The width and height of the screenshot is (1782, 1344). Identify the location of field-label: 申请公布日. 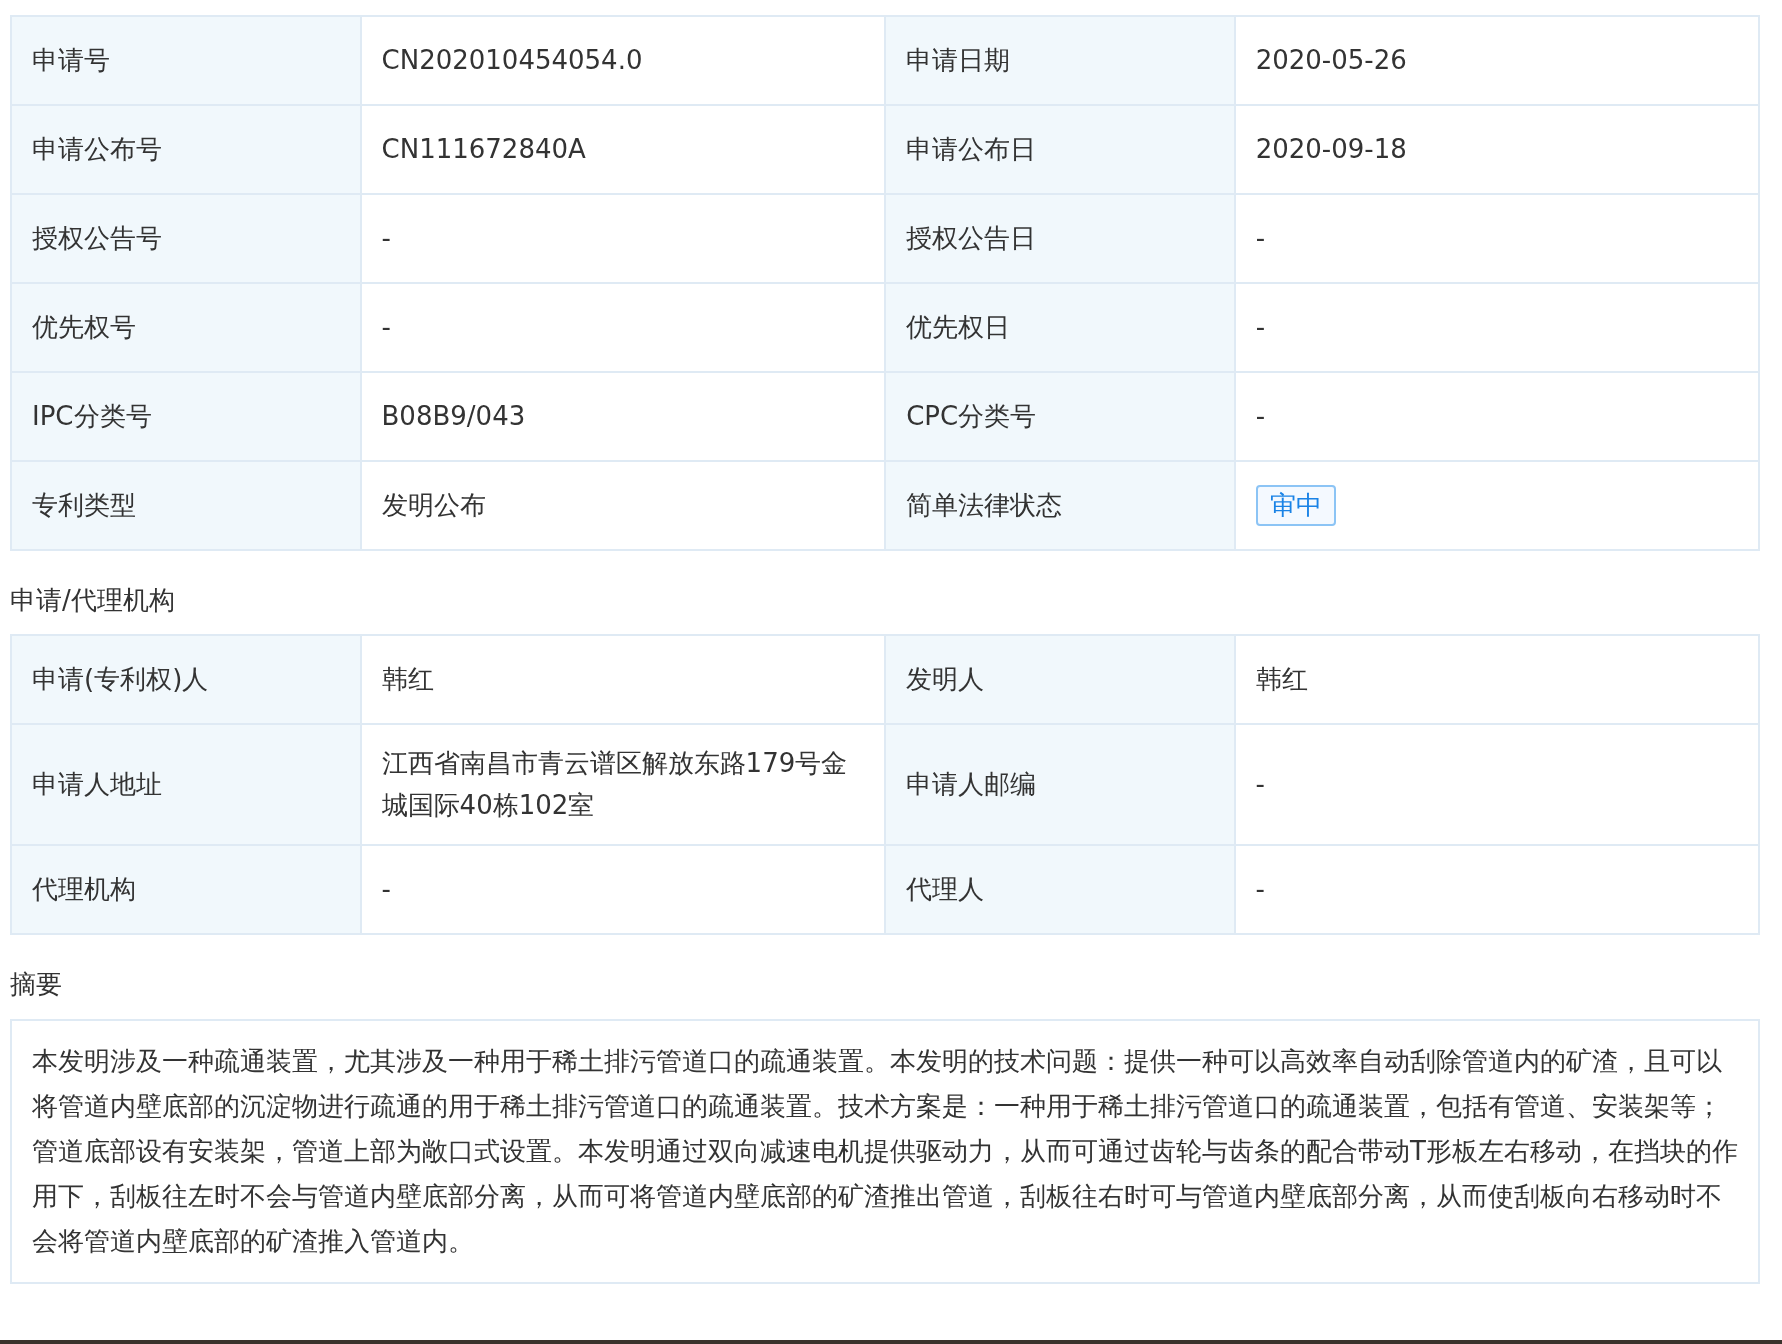
(1060, 149).